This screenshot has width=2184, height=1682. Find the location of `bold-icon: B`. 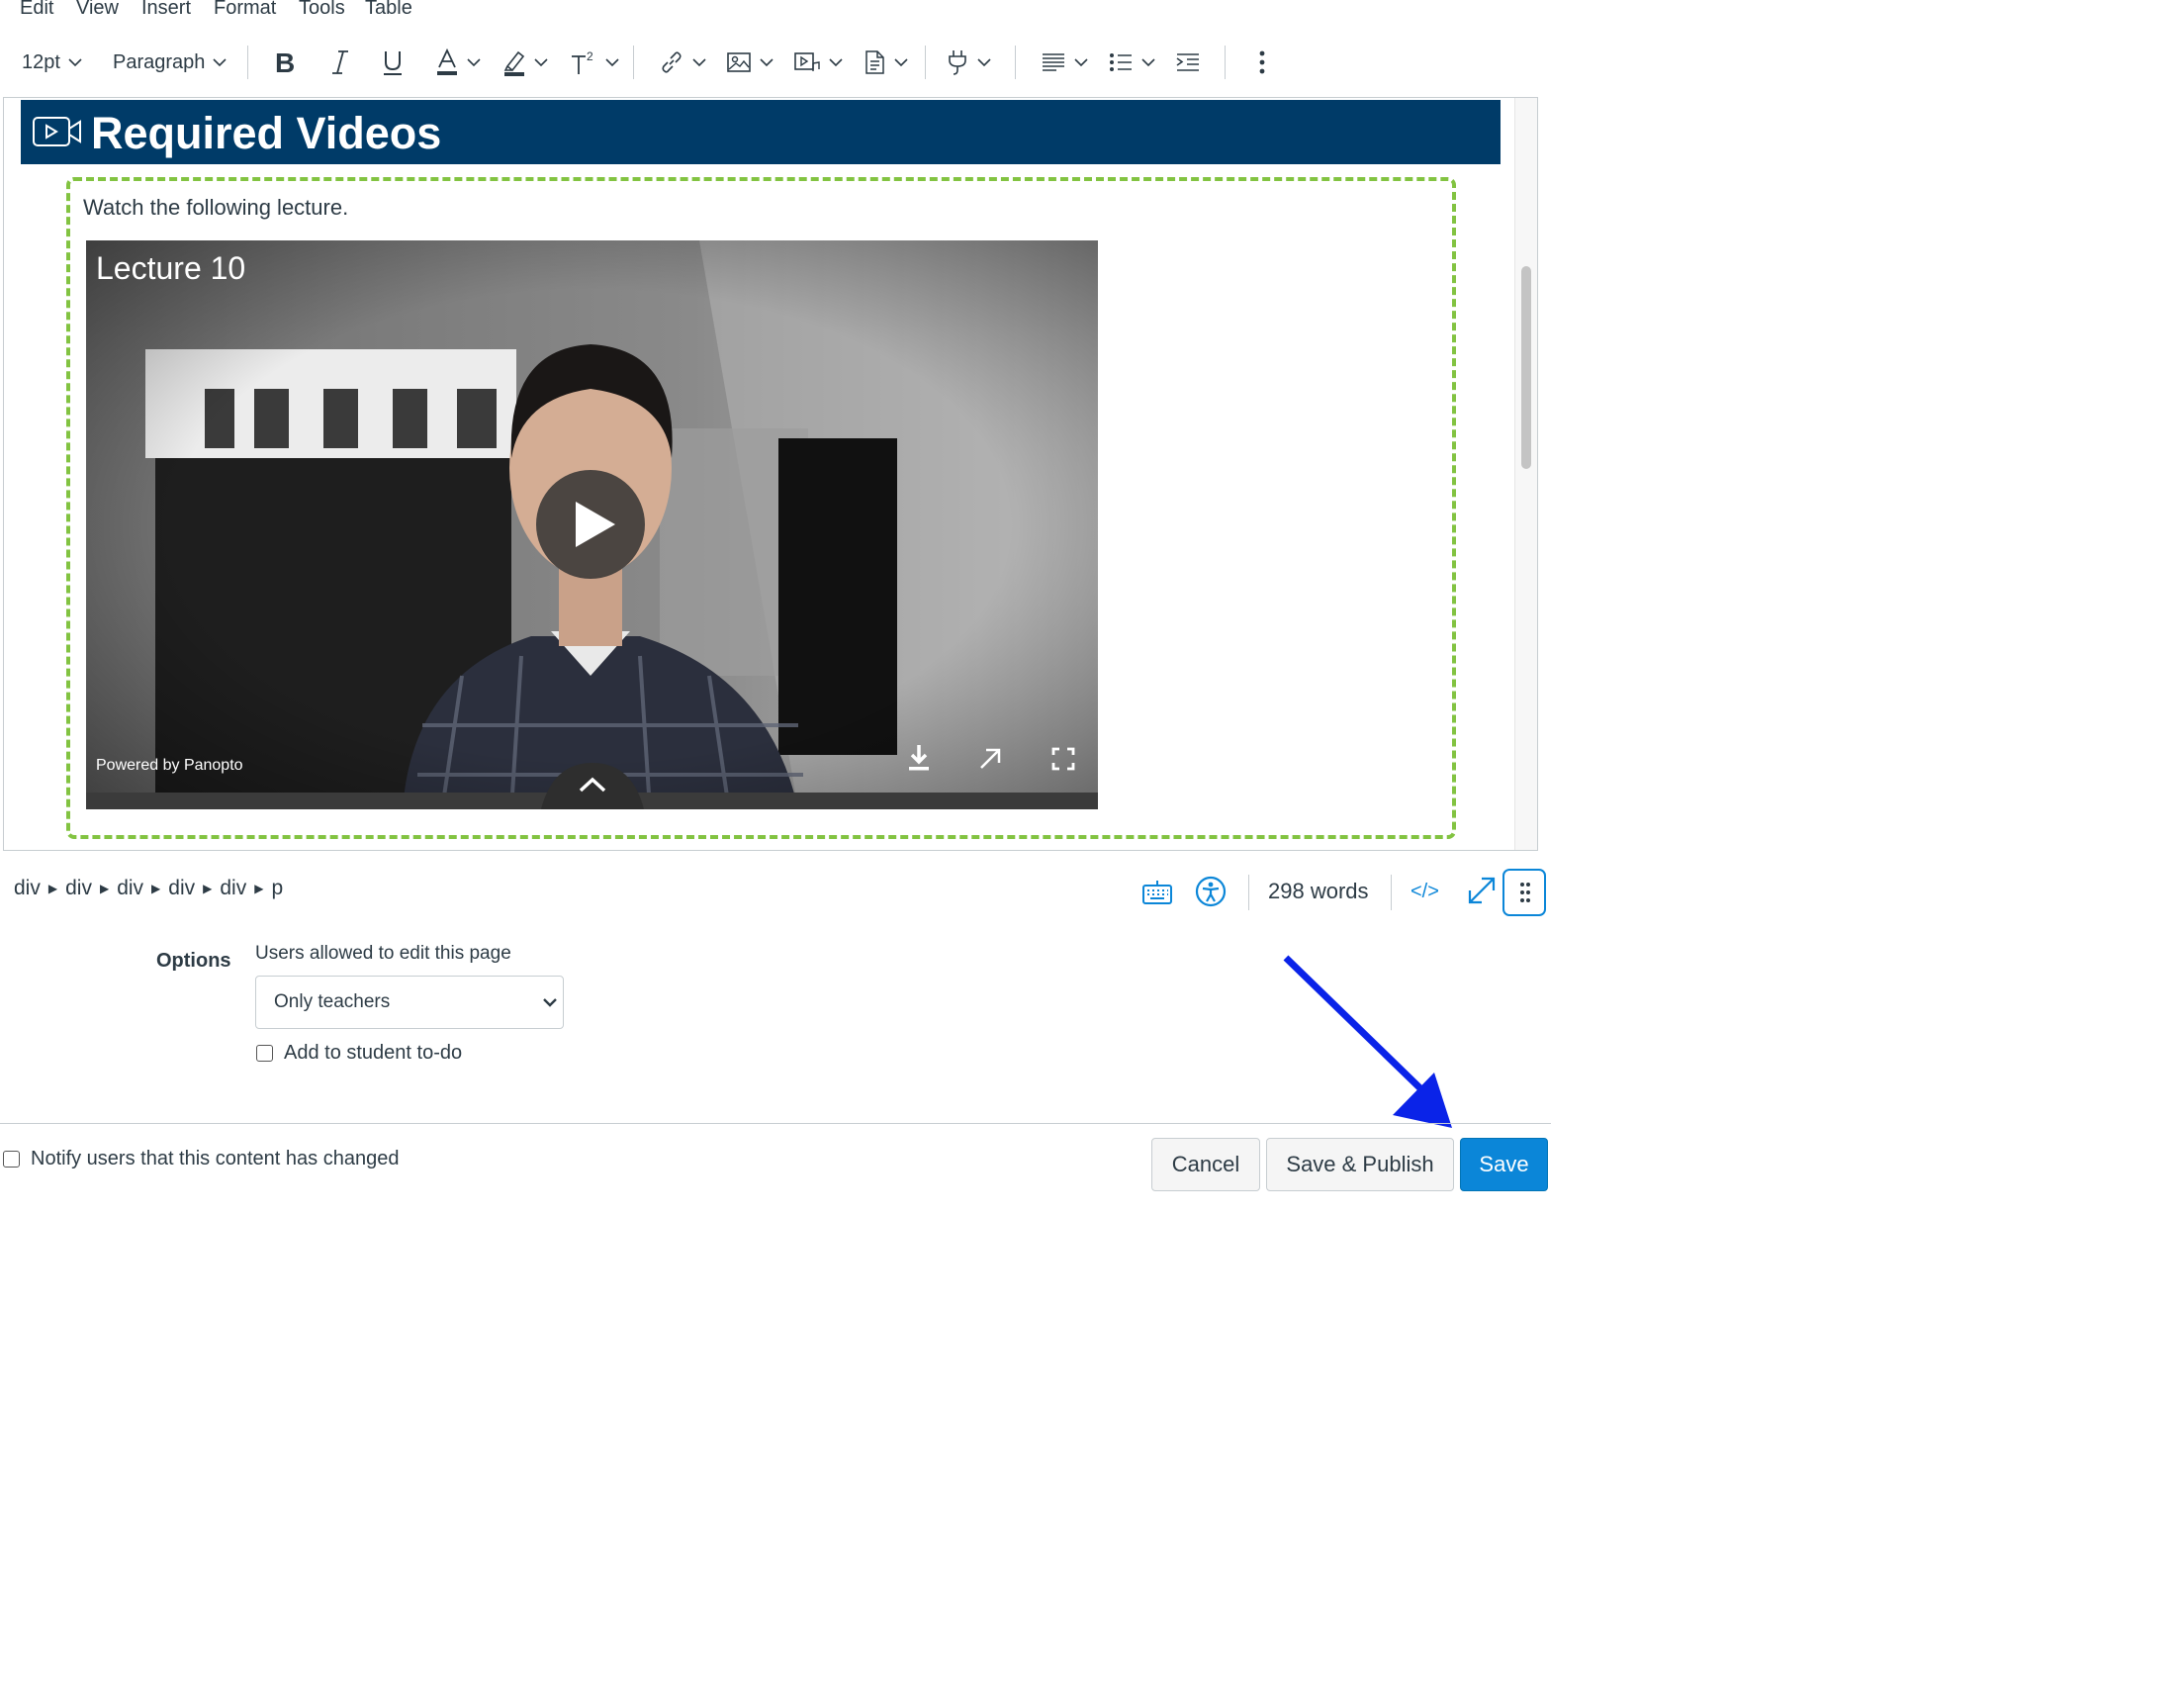

bold-icon: B is located at coordinates (285, 62).